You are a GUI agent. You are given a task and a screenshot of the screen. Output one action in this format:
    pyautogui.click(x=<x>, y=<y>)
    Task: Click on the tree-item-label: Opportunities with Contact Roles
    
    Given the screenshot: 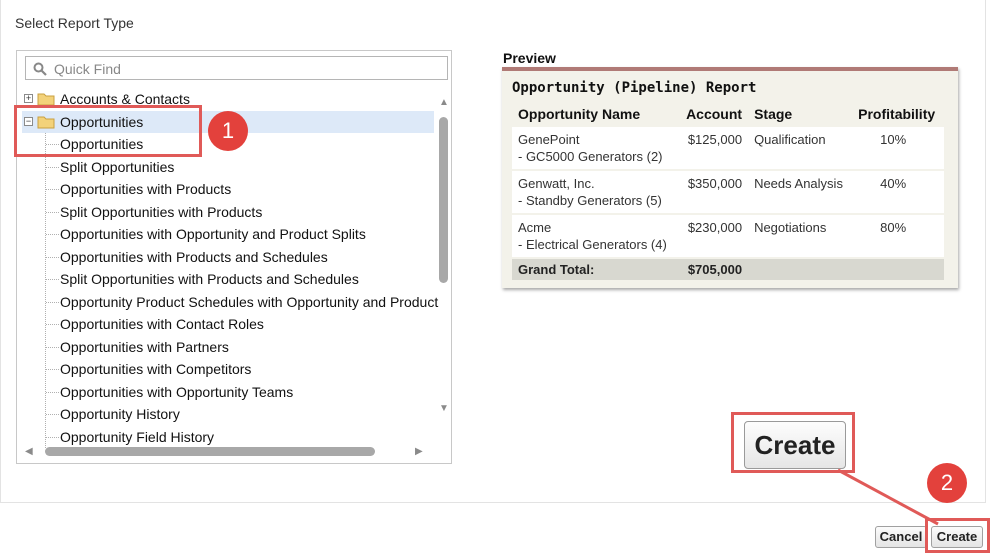 What is the action you would take?
    pyautogui.click(x=162, y=324)
    